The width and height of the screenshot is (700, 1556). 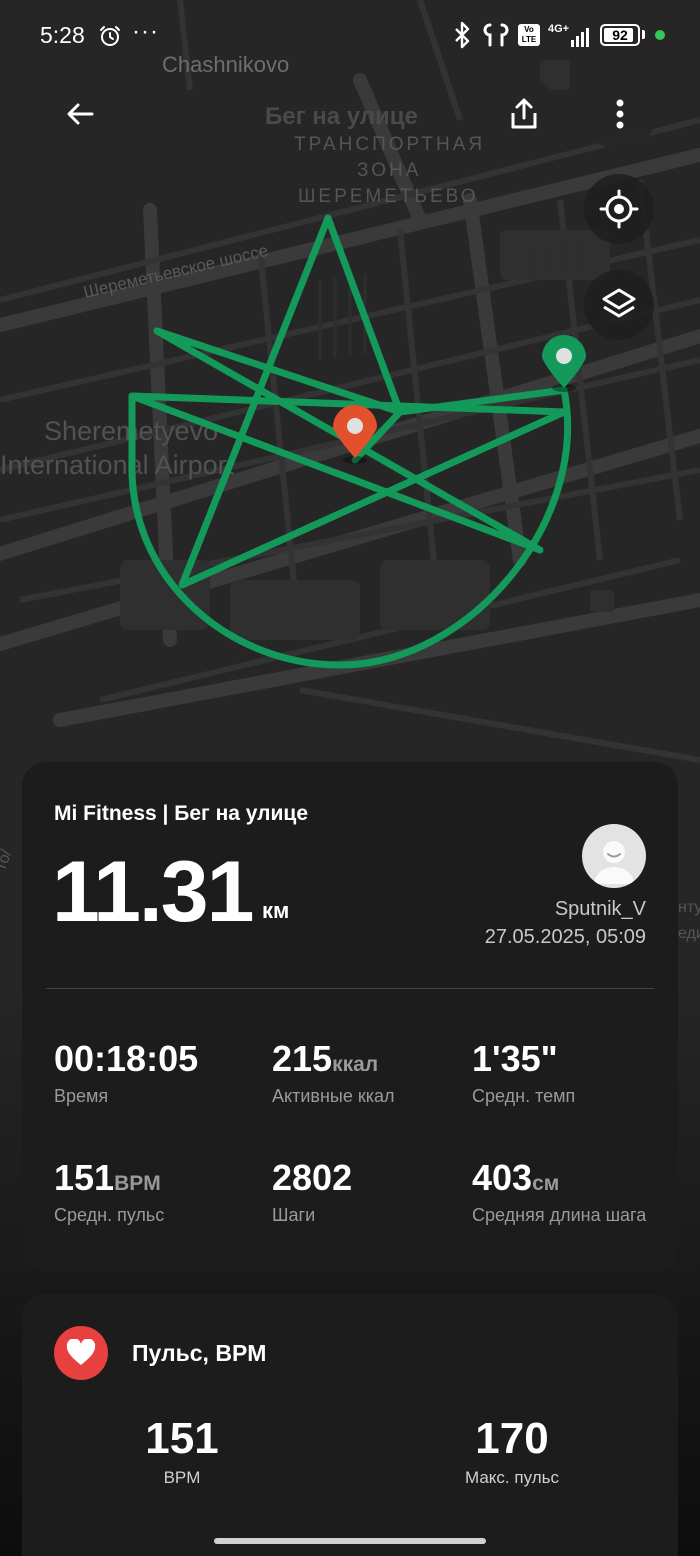 What do you see at coordinates (276, 910) in the screenshot?
I see `distance-unit: км` at bounding box center [276, 910].